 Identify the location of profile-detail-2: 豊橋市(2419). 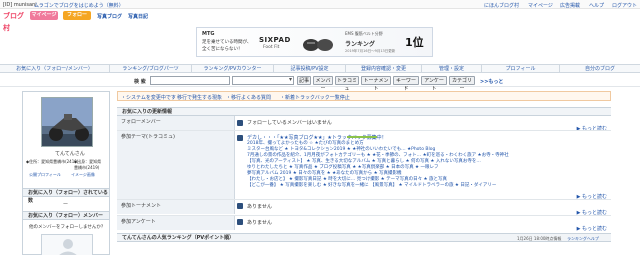
(87, 167).